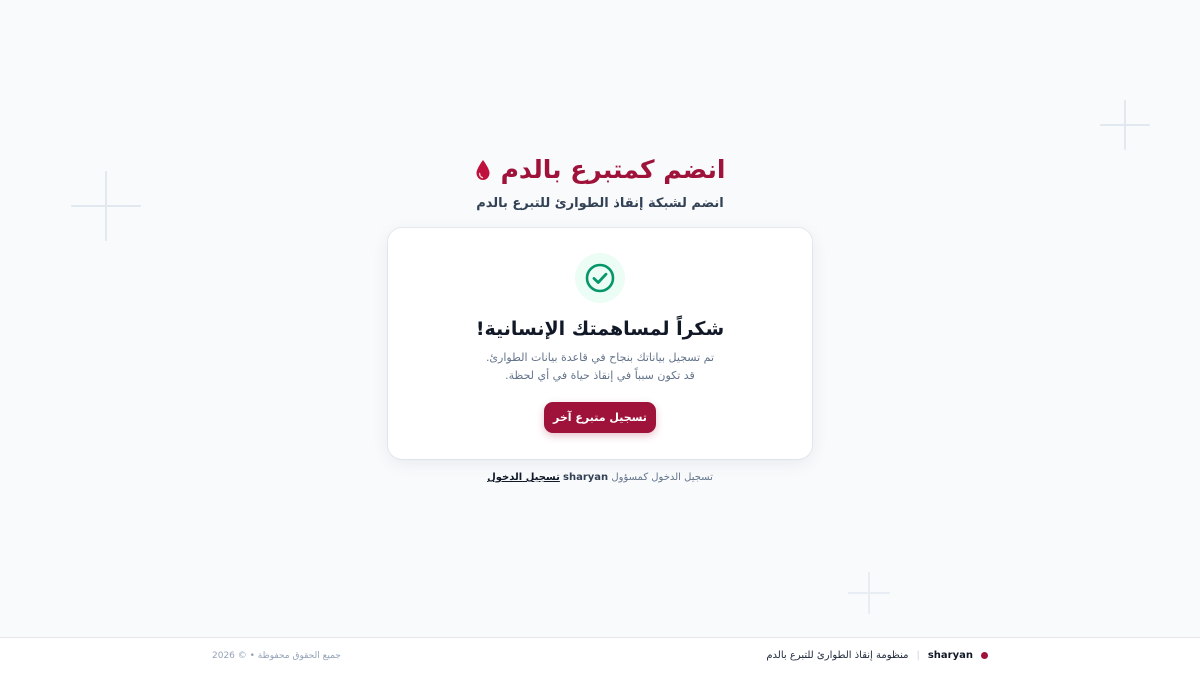 The width and height of the screenshot is (1200, 676). What do you see at coordinates (837, 655) in the screenshot?
I see `footer-description: منظومة إنقاذ الطوارئ للتبرع بالدم` at bounding box center [837, 655].